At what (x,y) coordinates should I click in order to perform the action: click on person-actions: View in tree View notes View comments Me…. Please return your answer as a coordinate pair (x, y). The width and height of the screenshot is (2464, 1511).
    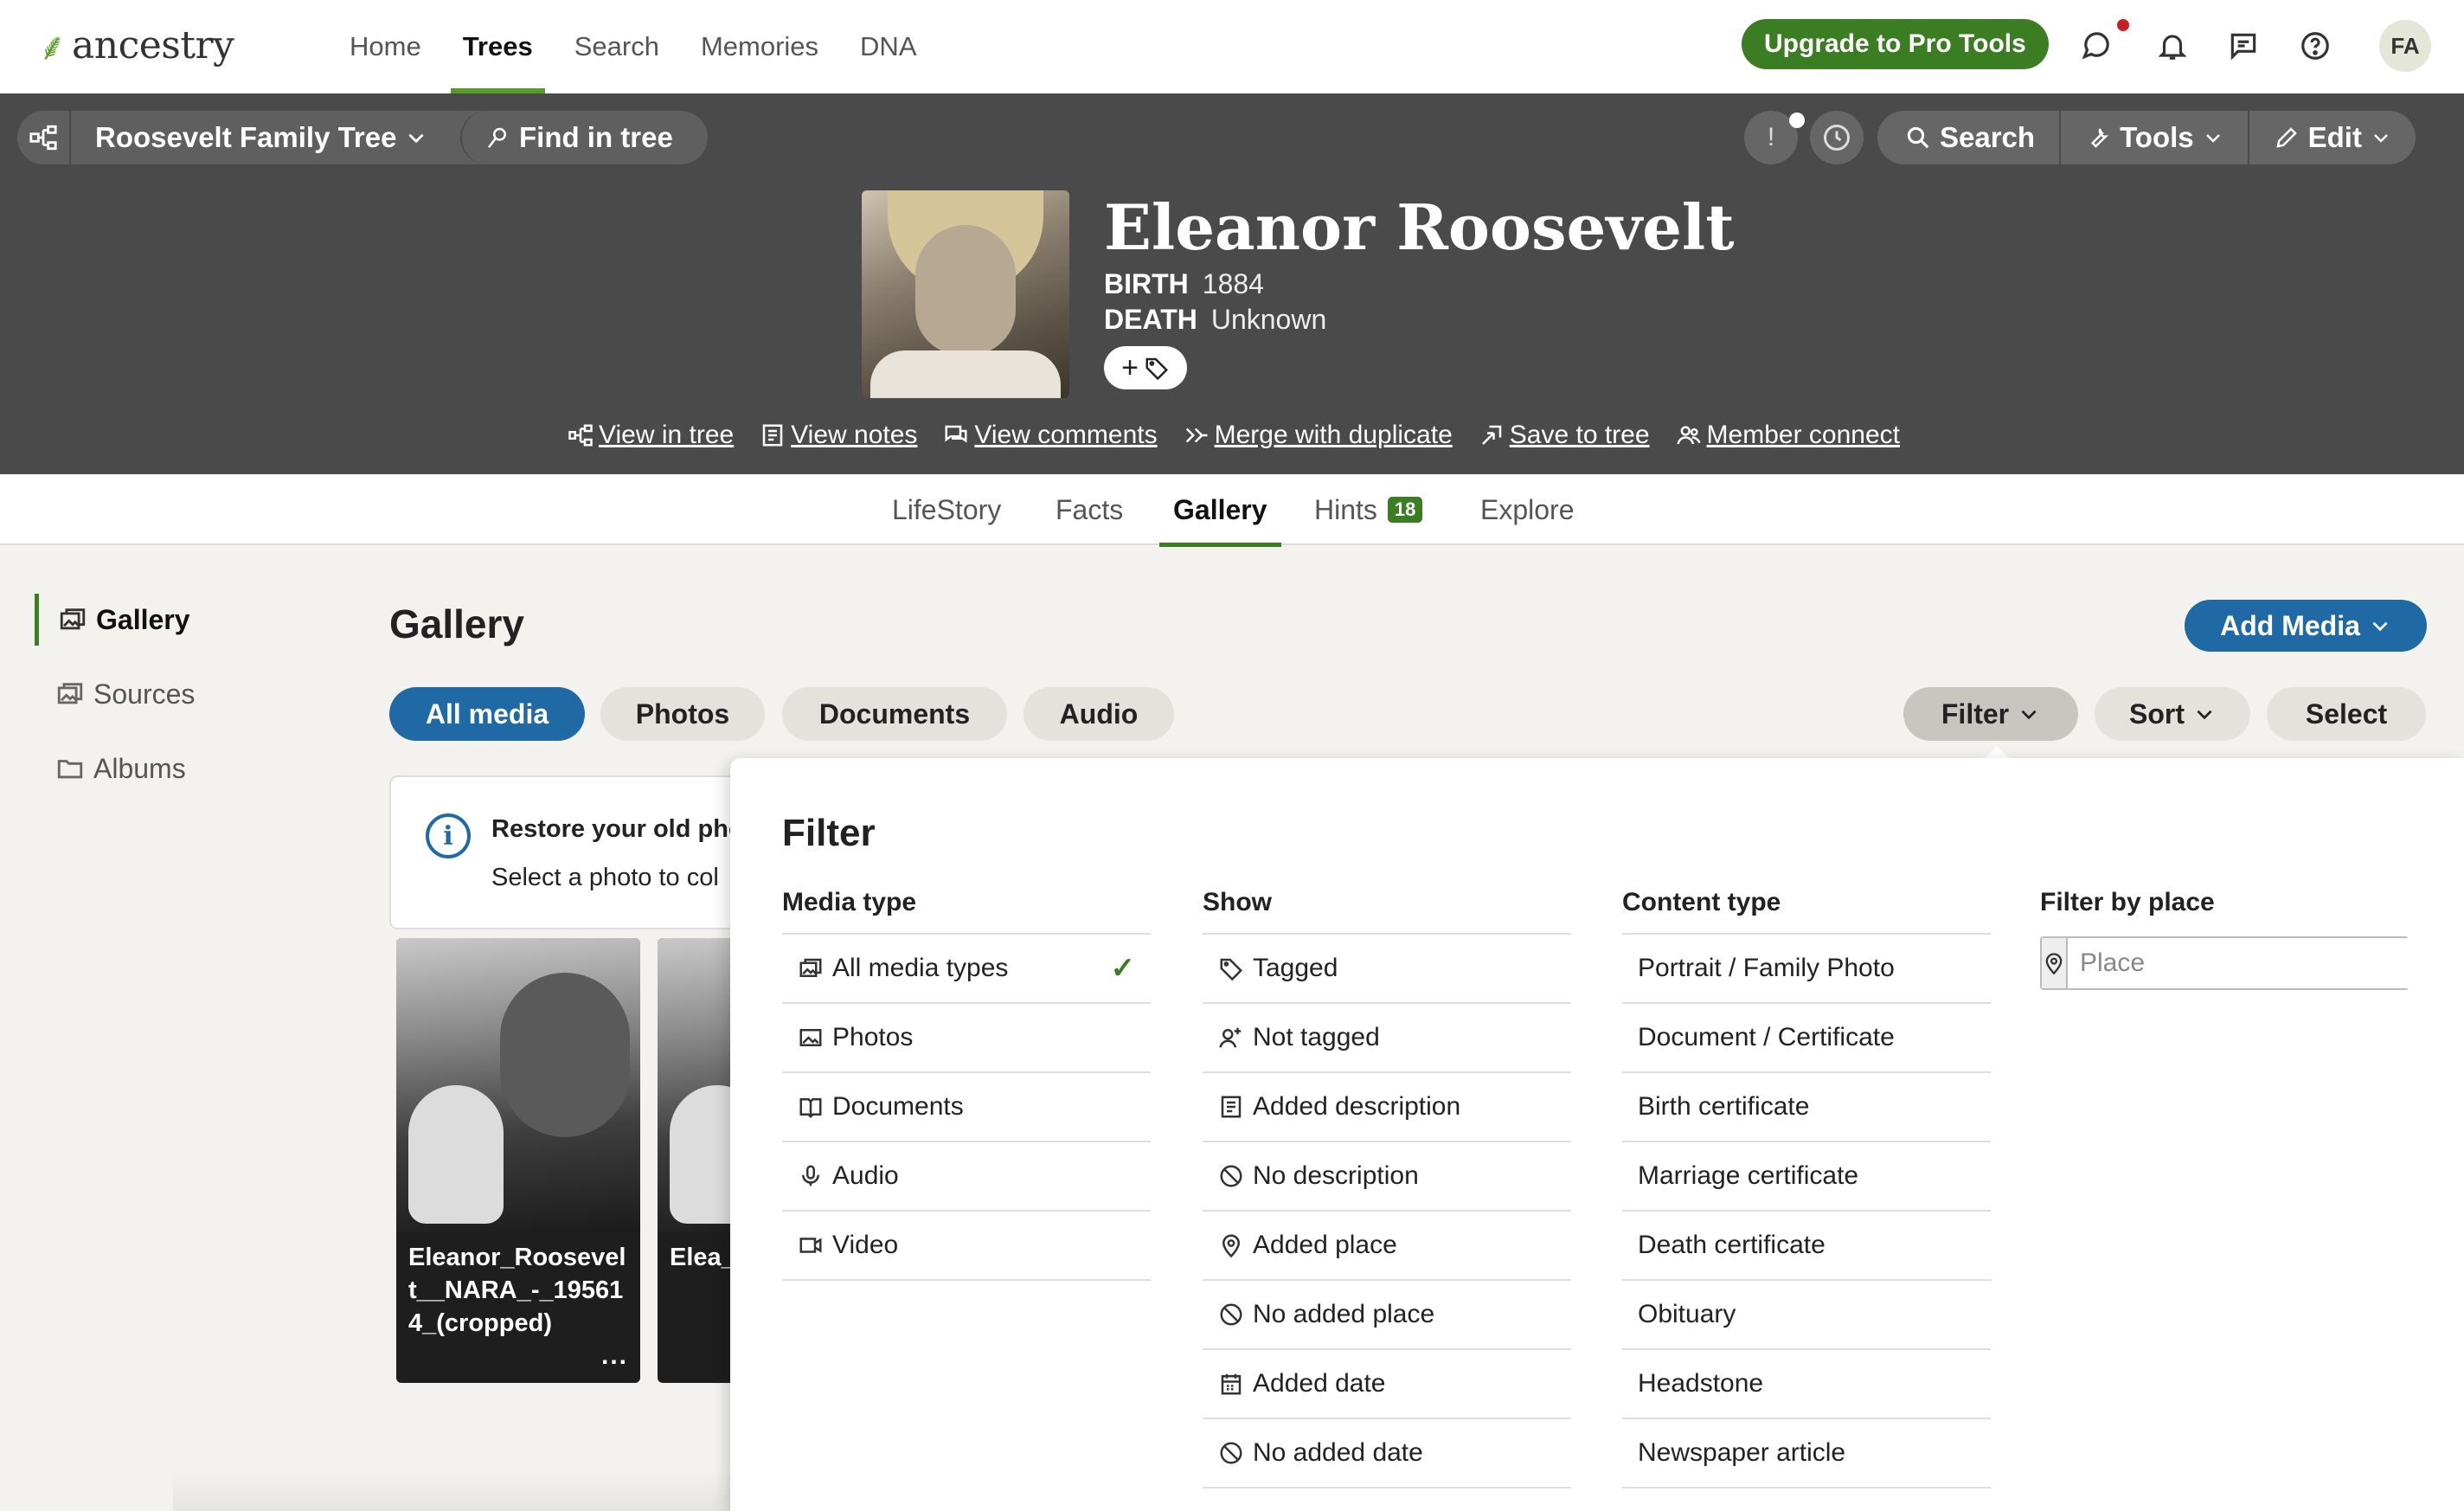
    Looking at the image, I should click on (1234, 436).